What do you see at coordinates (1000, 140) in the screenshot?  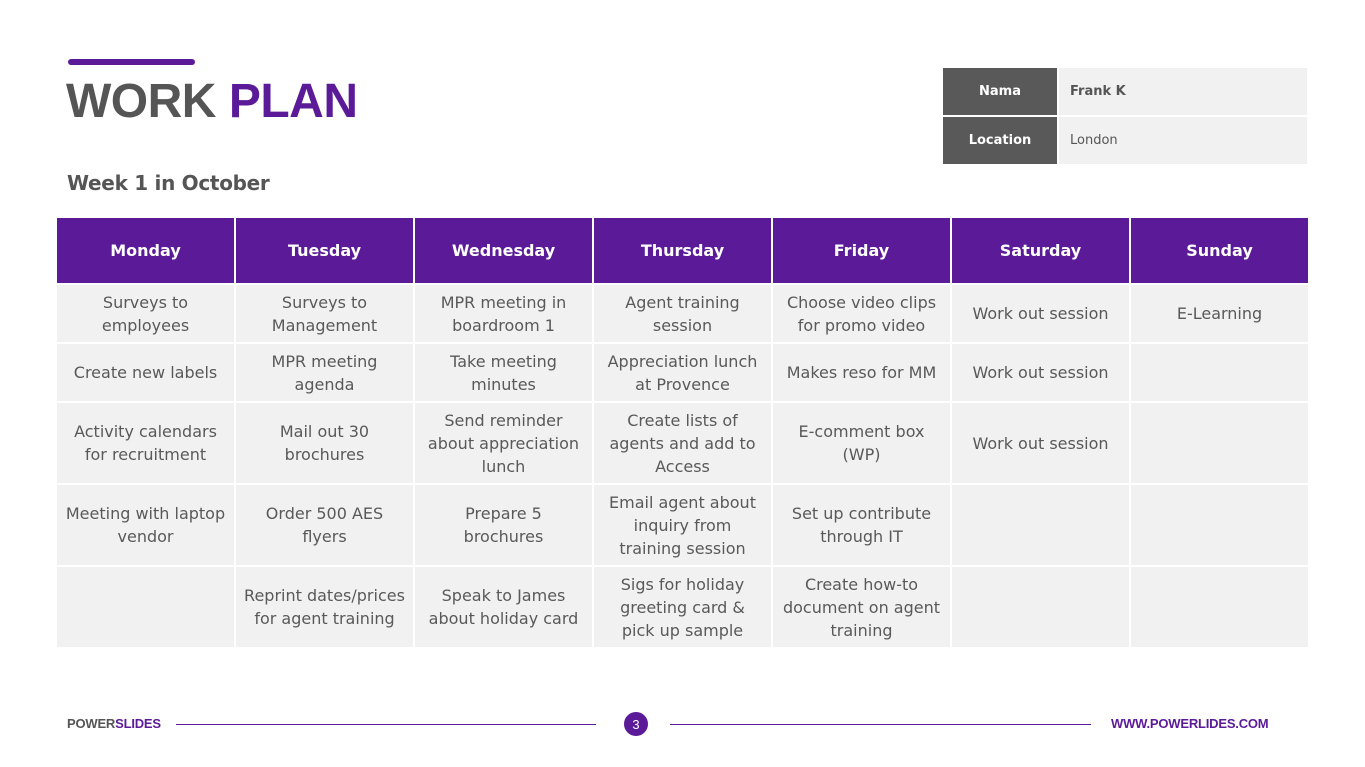 I see `location-label: Location` at bounding box center [1000, 140].